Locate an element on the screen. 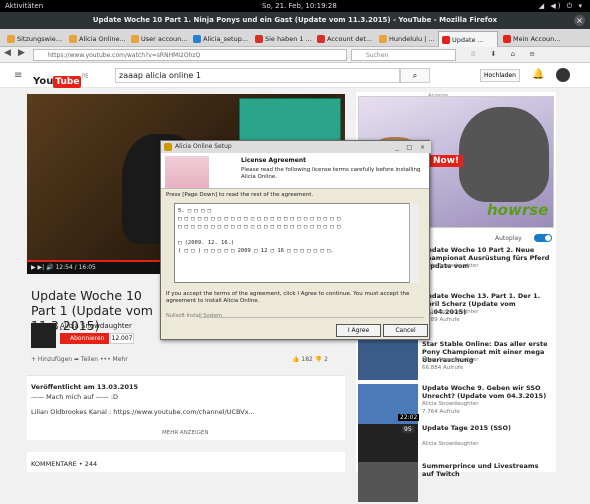 Image resolution: width=590 pixels, height=504 pixels. license-text-line: □ (2009. 12. 16.) is located at coordinates (206, 243).